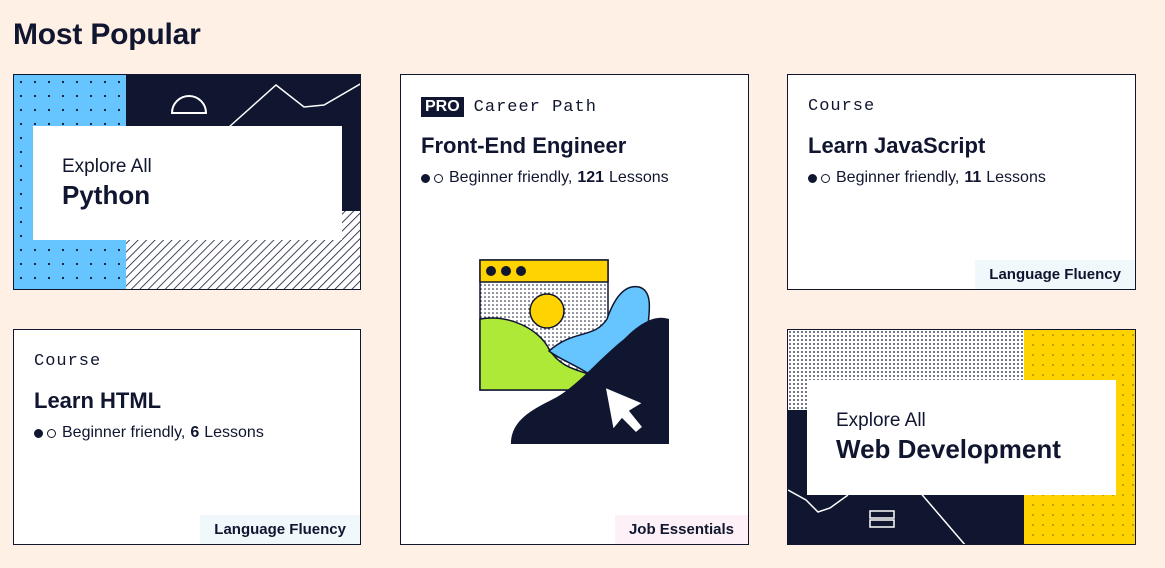 The image size is (1165, 568). Describe the element at coordinates (524, 145) in the screenshot. I see `card-title: Front-End Engineer` at that location.